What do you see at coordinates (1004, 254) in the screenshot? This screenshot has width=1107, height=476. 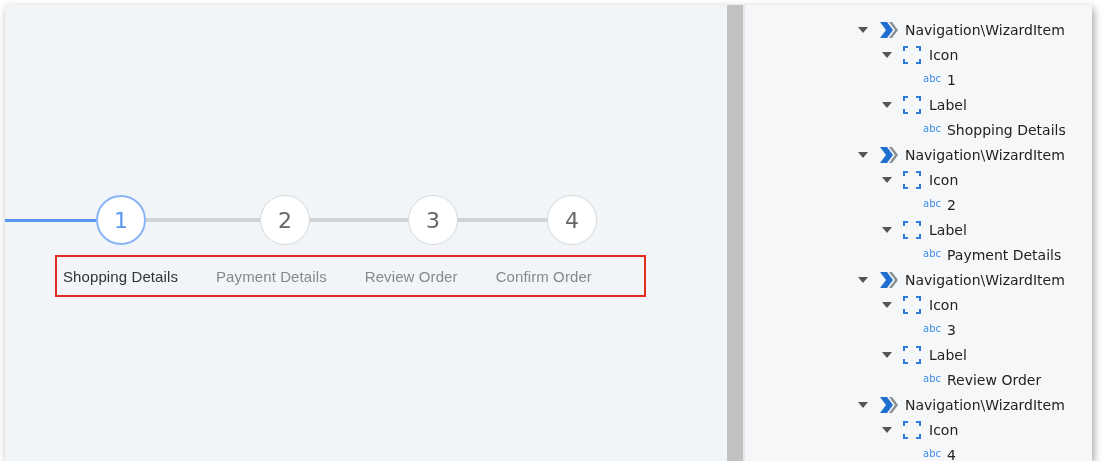 I see `tree-item: Payment Details` at bounding box center [1004, 254].